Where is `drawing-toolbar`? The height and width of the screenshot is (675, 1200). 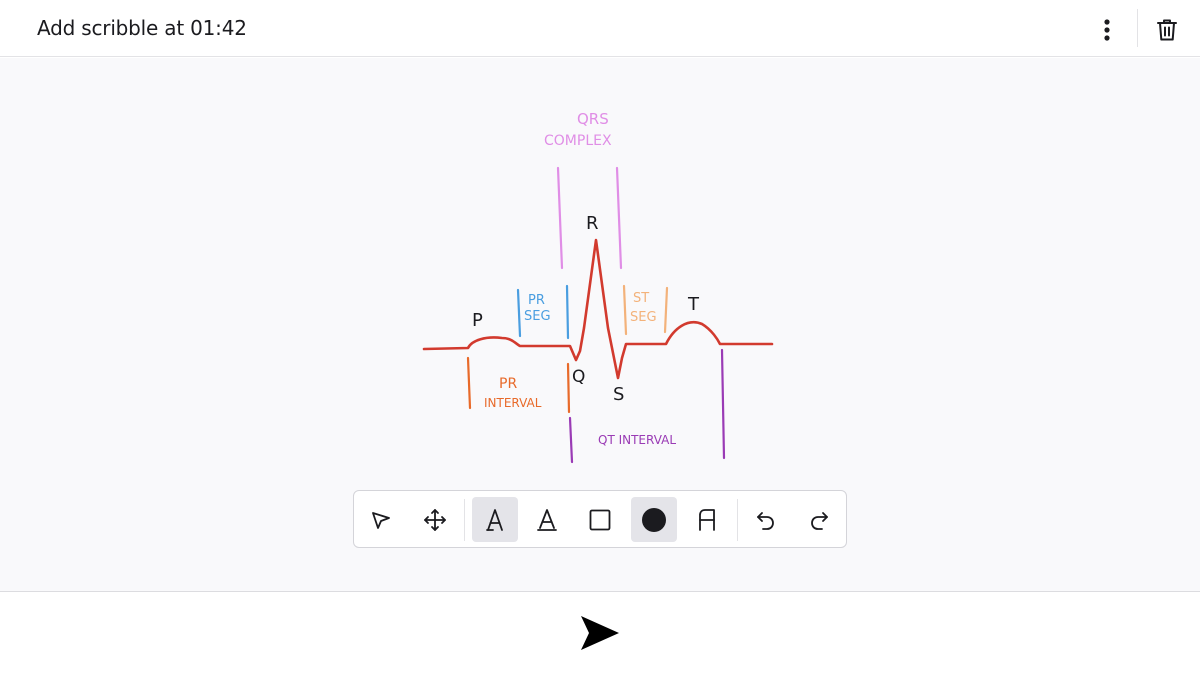 drawing-toolbar is located at coordinates (600, 519).